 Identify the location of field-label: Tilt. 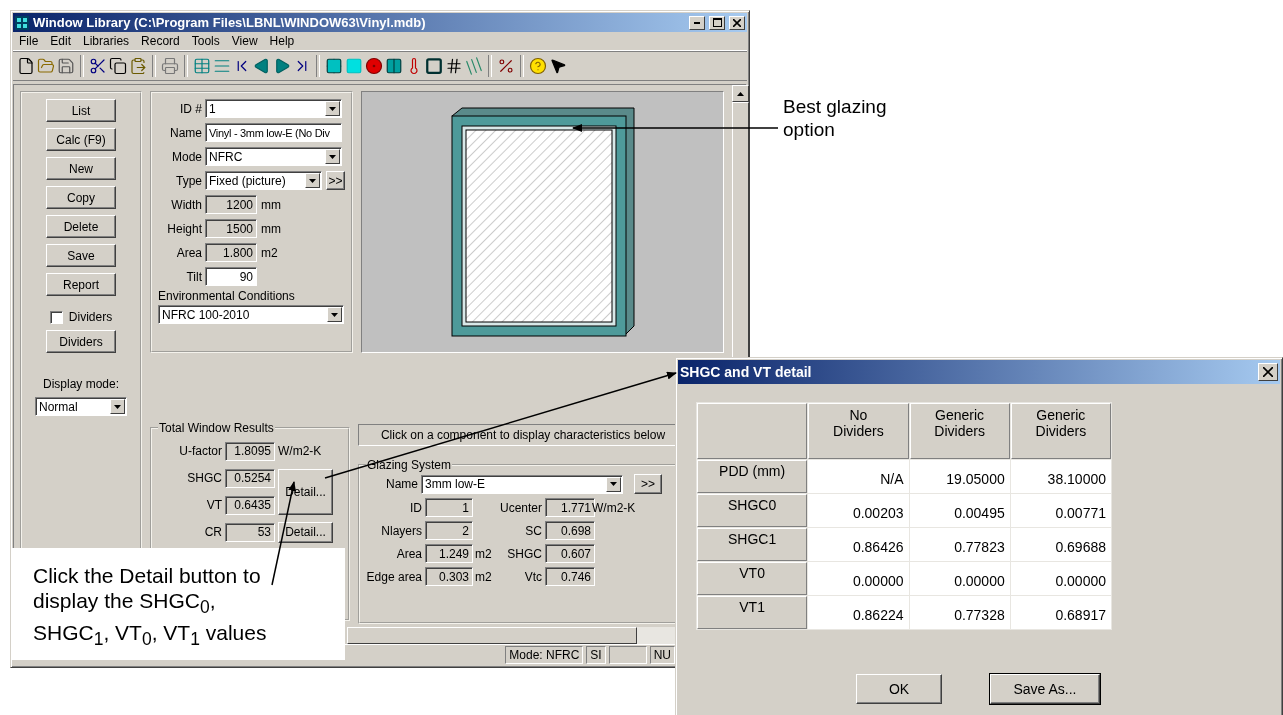
(193, 276).